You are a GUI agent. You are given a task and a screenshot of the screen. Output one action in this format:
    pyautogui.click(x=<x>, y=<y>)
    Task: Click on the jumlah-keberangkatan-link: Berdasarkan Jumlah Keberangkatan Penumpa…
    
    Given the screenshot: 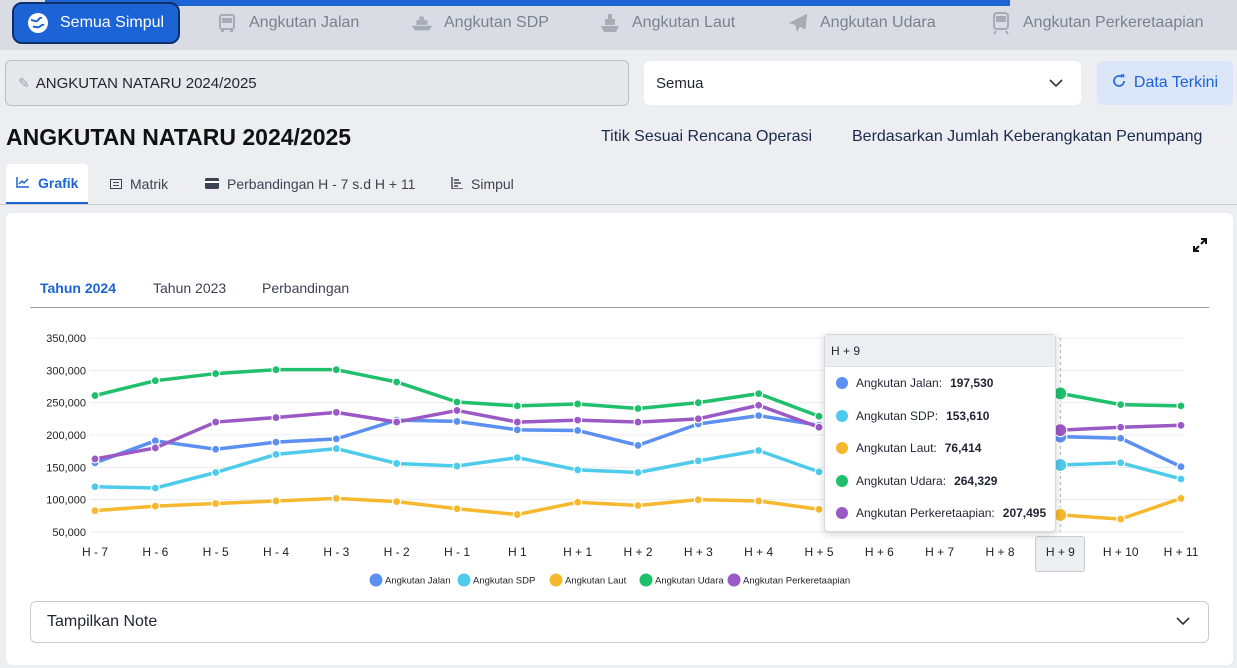 What is the action you would take?
    pyautogui.click(x=1027, y=137)
    